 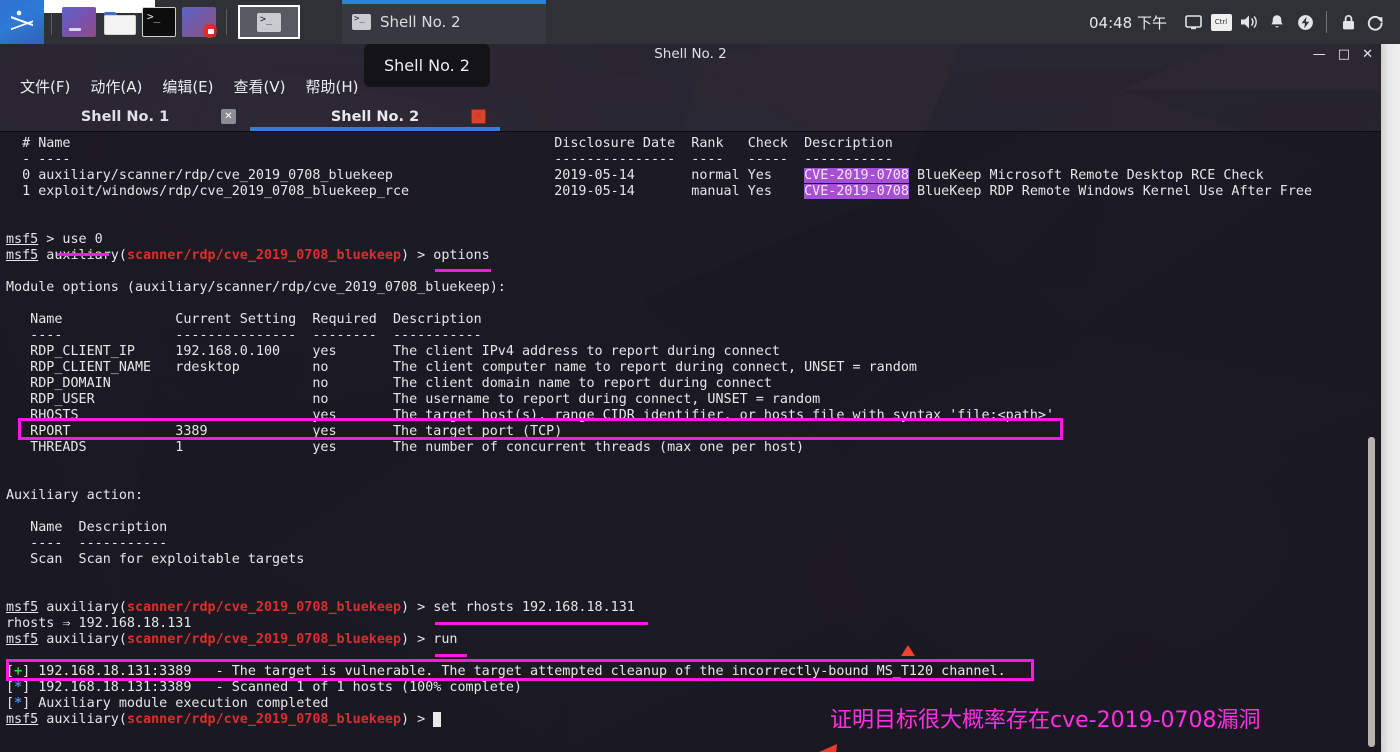 What do you see at coordinates (715, 22) in the screenshot?
I see `task-list: Shell No. 2` at bounding box center [715, 22].